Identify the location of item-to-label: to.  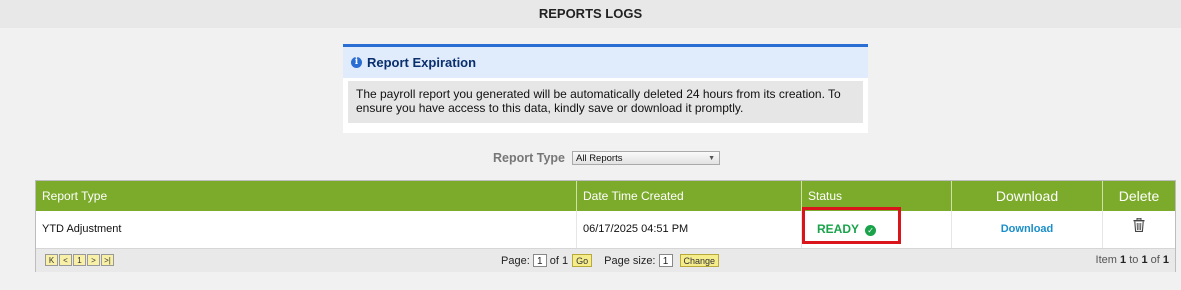
(1134, 260).